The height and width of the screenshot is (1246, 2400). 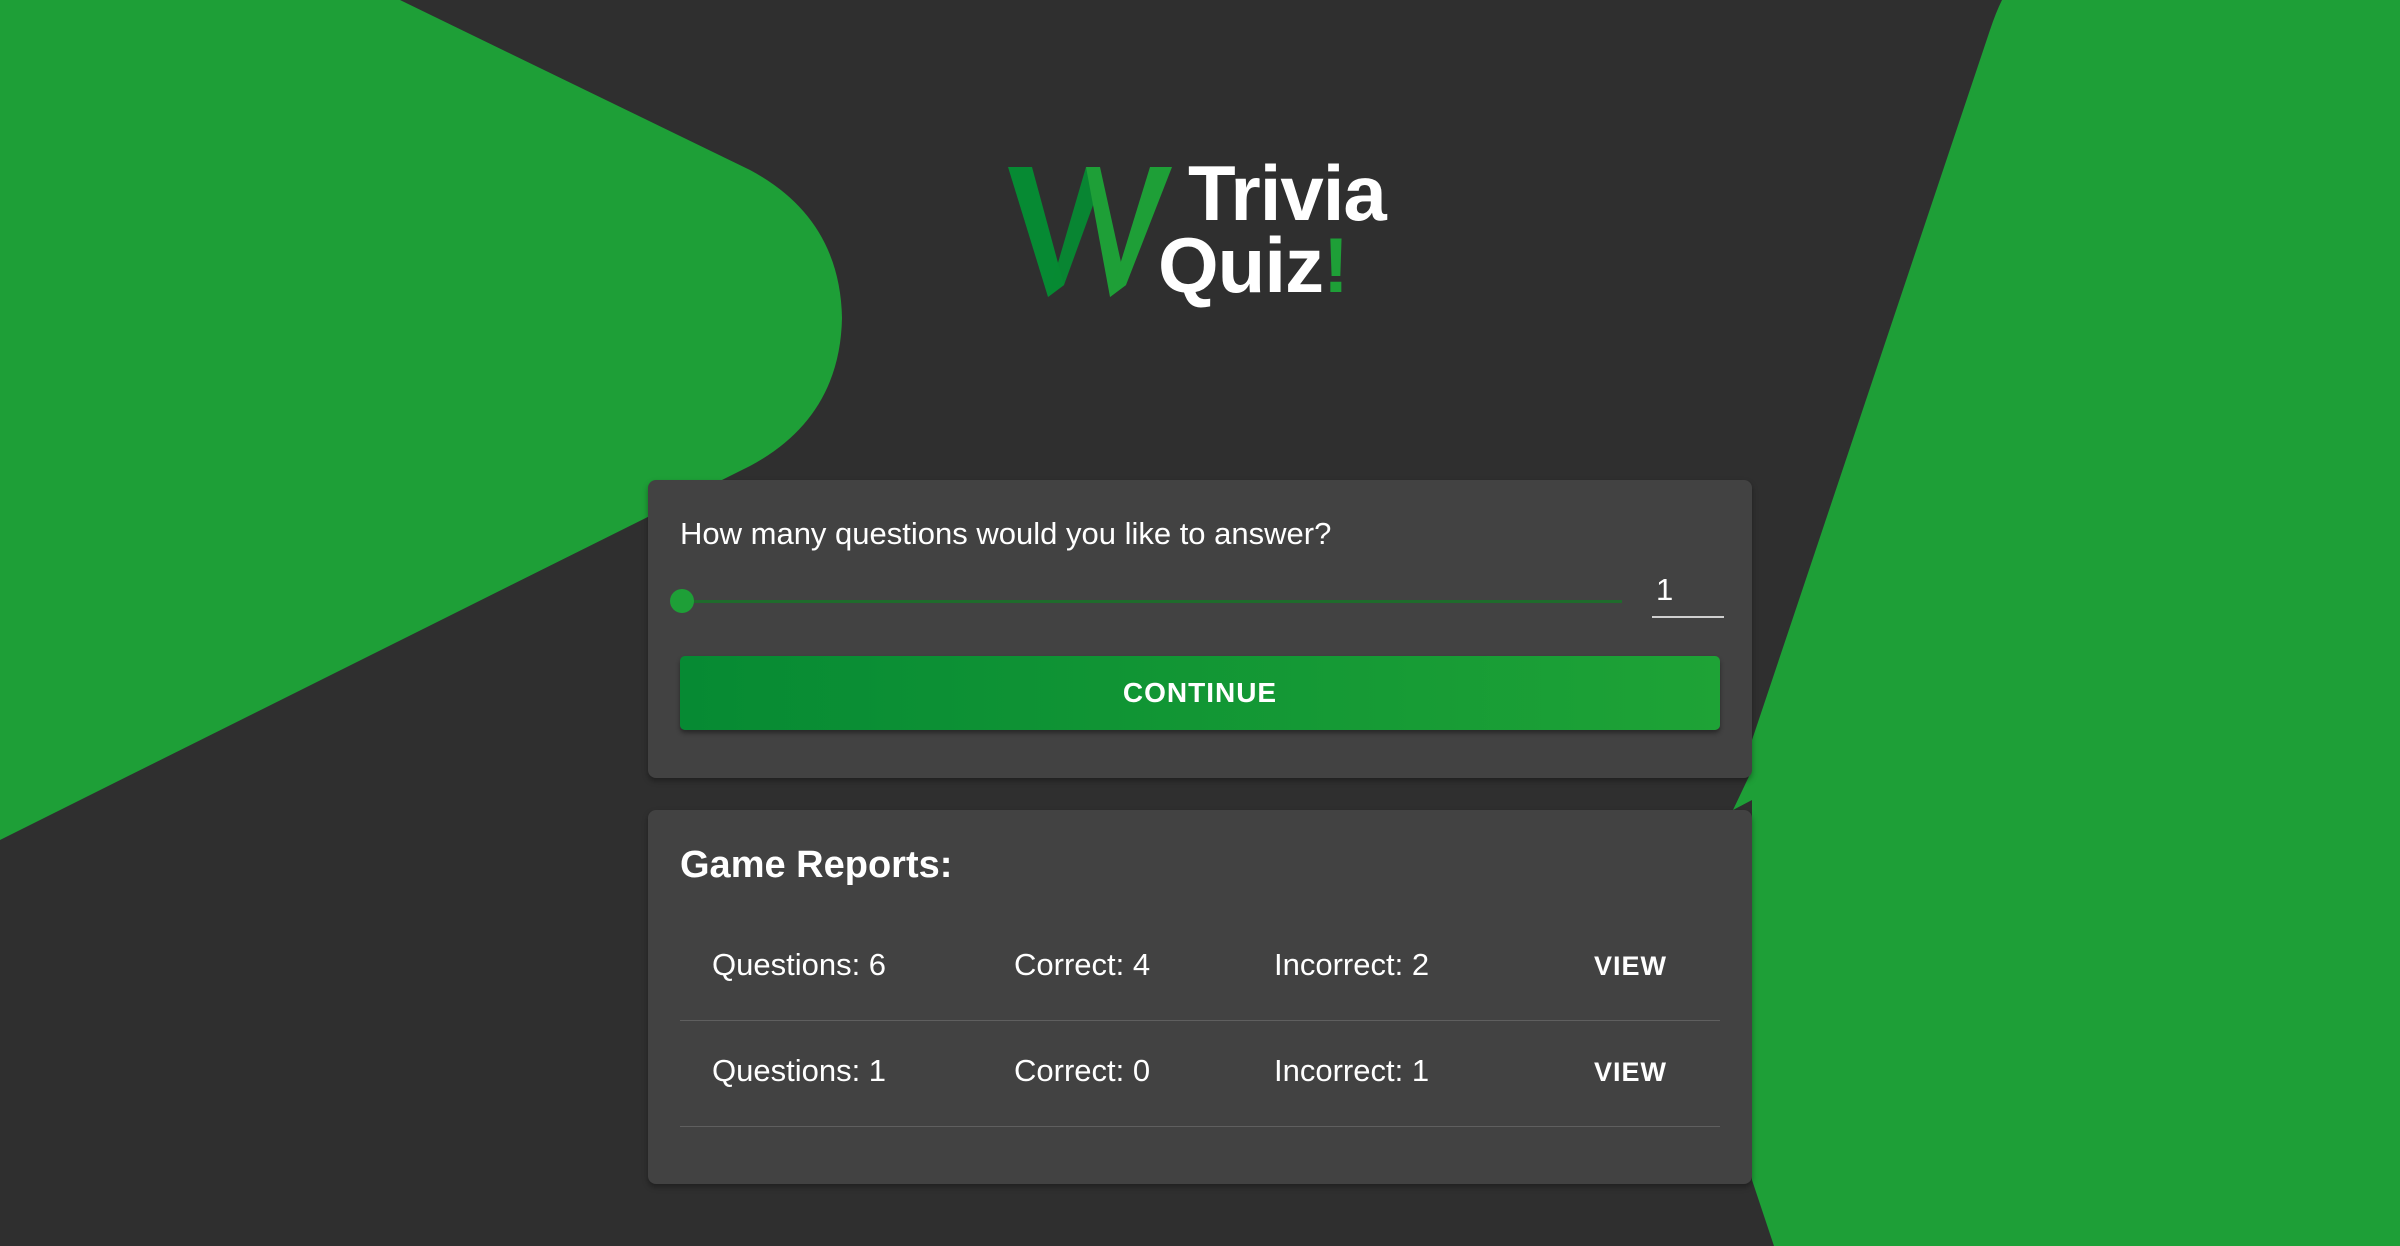 What do you see at coordinates (1352, 1070) in the screenshot?
I see `report-incorrect: Incorrect: 1` at bounding box center [1352, 1070].